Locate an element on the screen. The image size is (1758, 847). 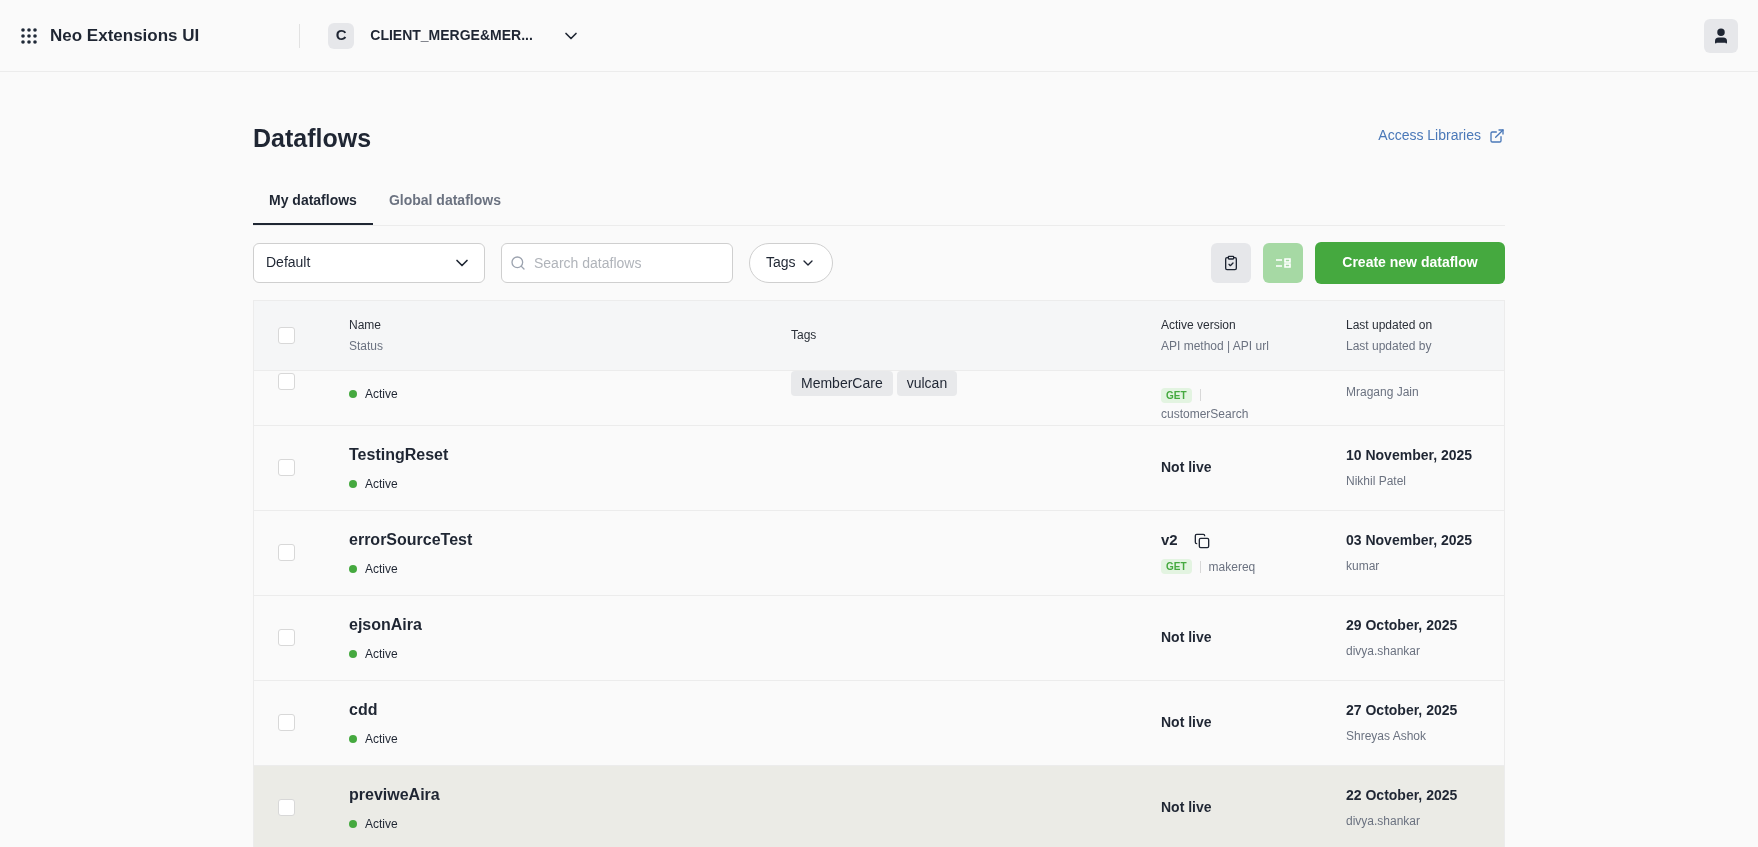
move-icon is located at coordinates (1283, 262).